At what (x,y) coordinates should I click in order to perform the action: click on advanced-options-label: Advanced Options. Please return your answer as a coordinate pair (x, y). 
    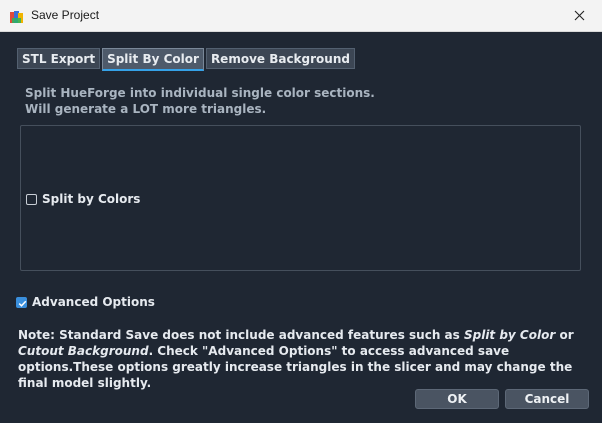
    Looking at the image, I should click on (93, 302).